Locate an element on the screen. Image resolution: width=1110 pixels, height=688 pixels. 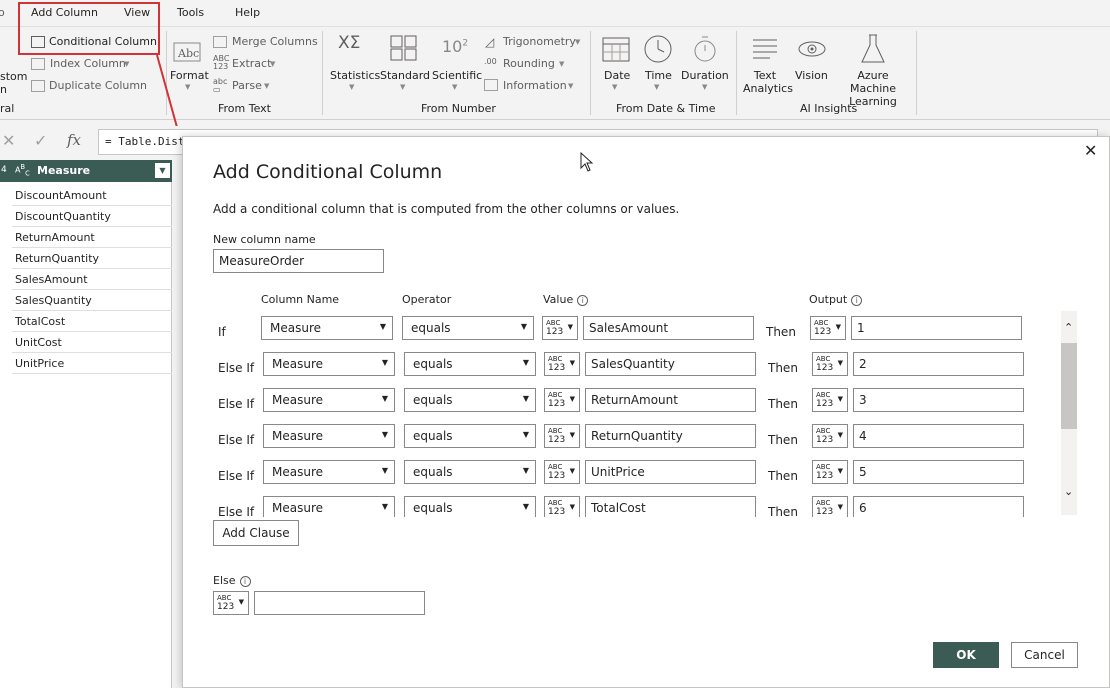
output-input: 3 is located at coordinates (938, 400).